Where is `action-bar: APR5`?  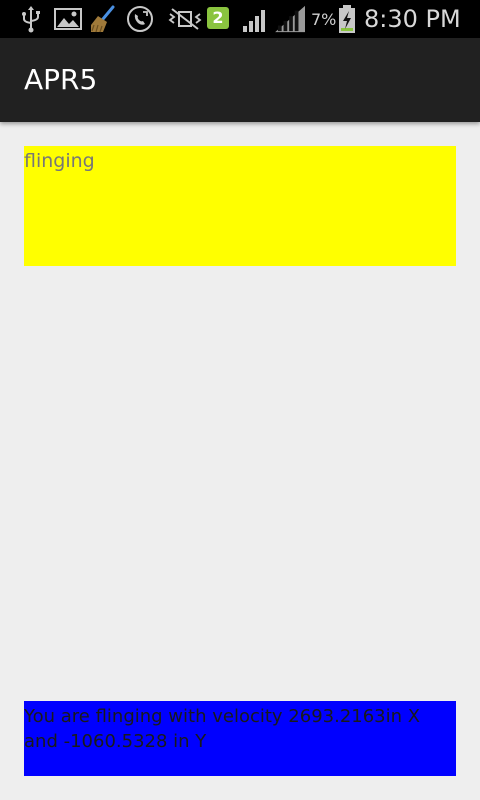 action-bar: APR5 is located at coordinates (240, 80).